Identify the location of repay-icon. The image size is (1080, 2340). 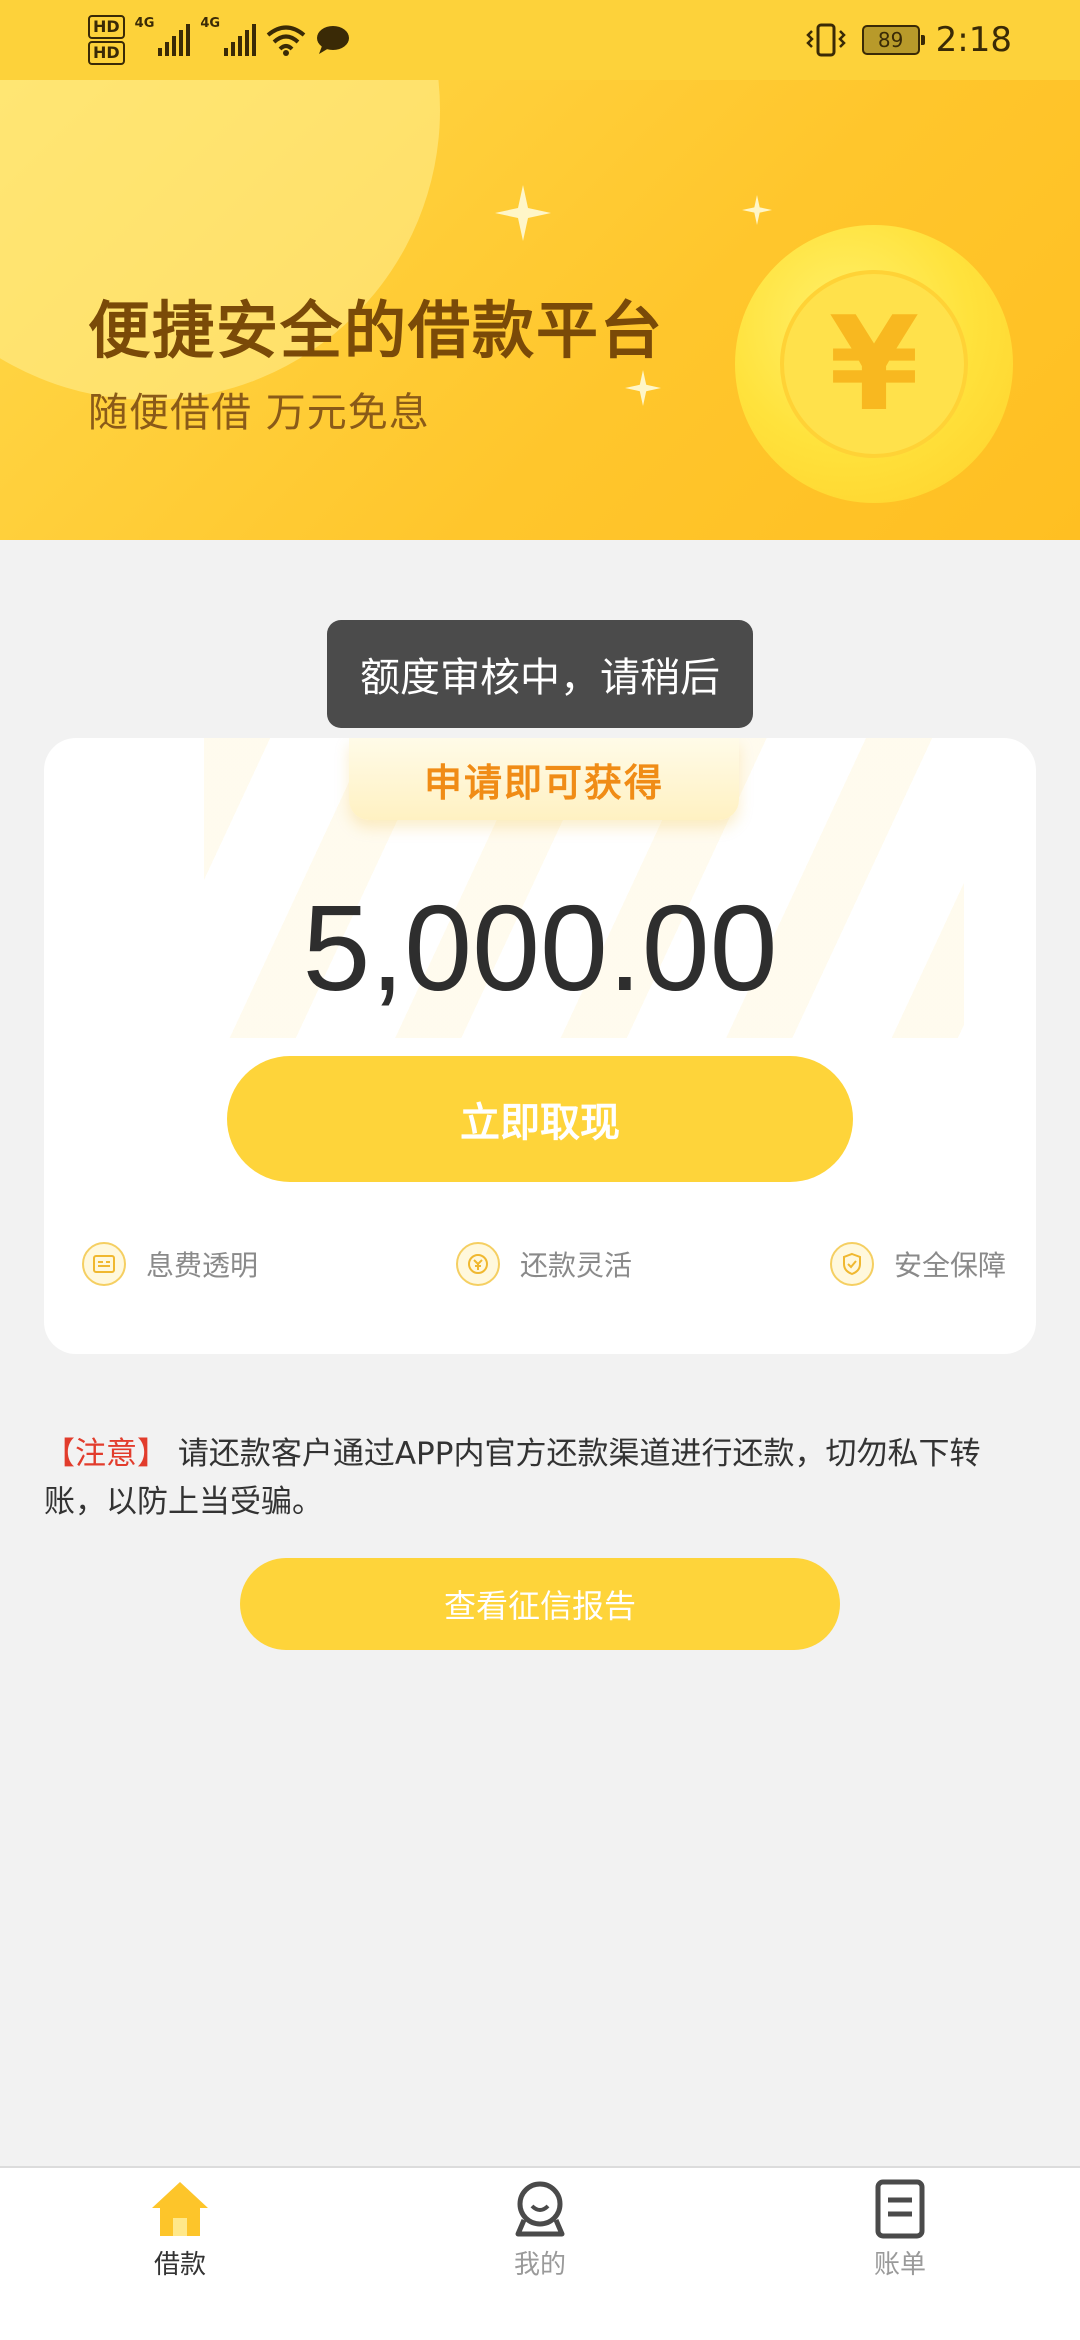
(478, 1264).